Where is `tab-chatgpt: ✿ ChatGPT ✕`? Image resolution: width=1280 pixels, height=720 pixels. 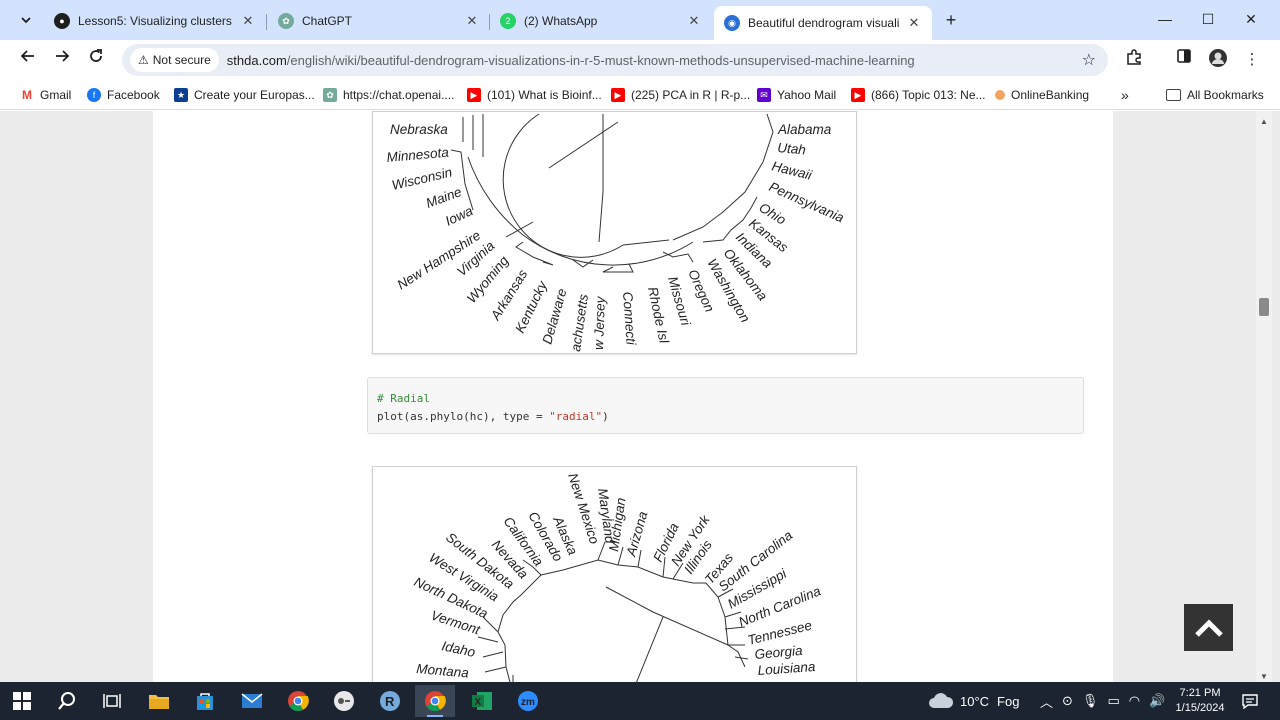
tab-chatgpt: ✿ ChatGPT ✕ is located at coordinates (379, 21).